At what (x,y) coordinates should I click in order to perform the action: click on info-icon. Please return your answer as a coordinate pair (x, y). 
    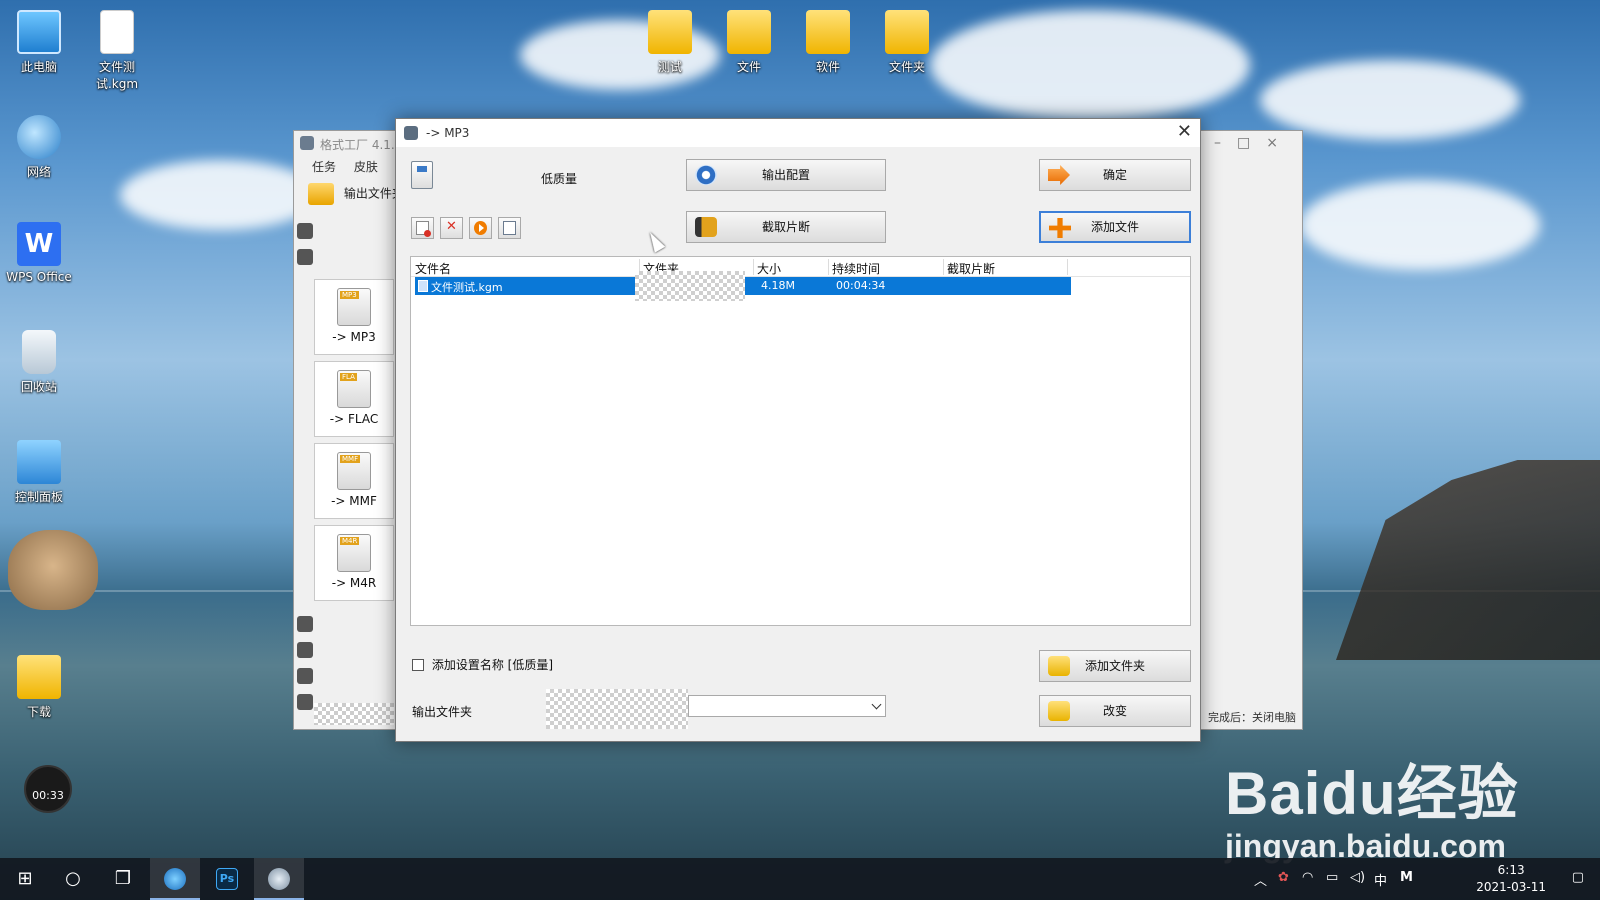
    Looking at the image, I should click on (509, 228).